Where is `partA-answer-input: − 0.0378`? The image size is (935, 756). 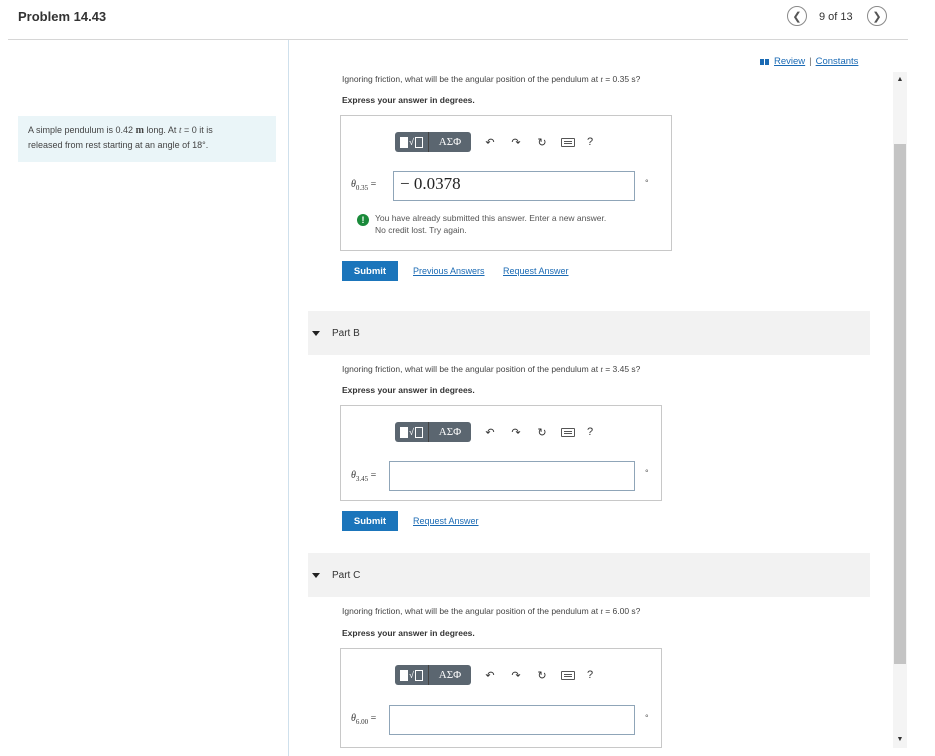 partA-answer-input: − 0.0378 is located at coordinates (514, 186).